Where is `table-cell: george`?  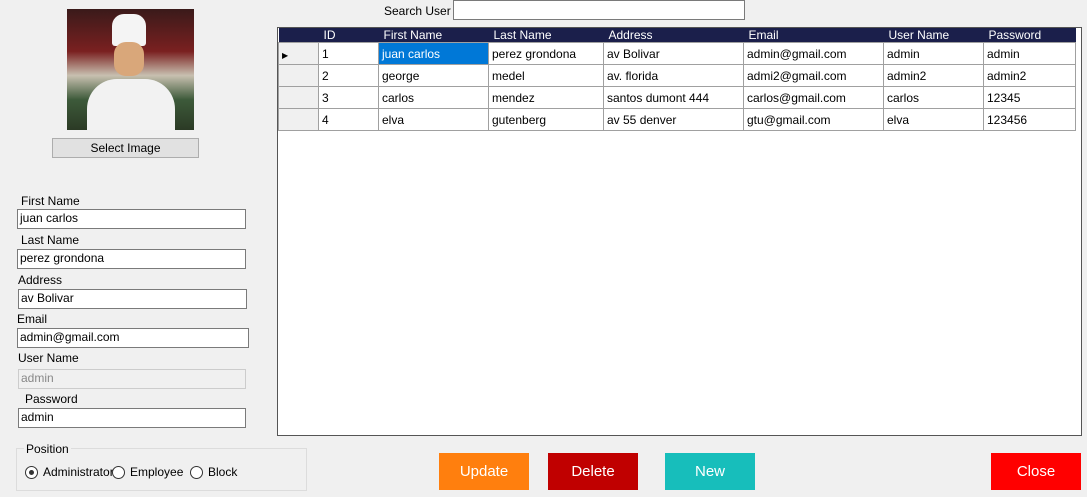
table-cell: george is located at coordinates (433, 75).